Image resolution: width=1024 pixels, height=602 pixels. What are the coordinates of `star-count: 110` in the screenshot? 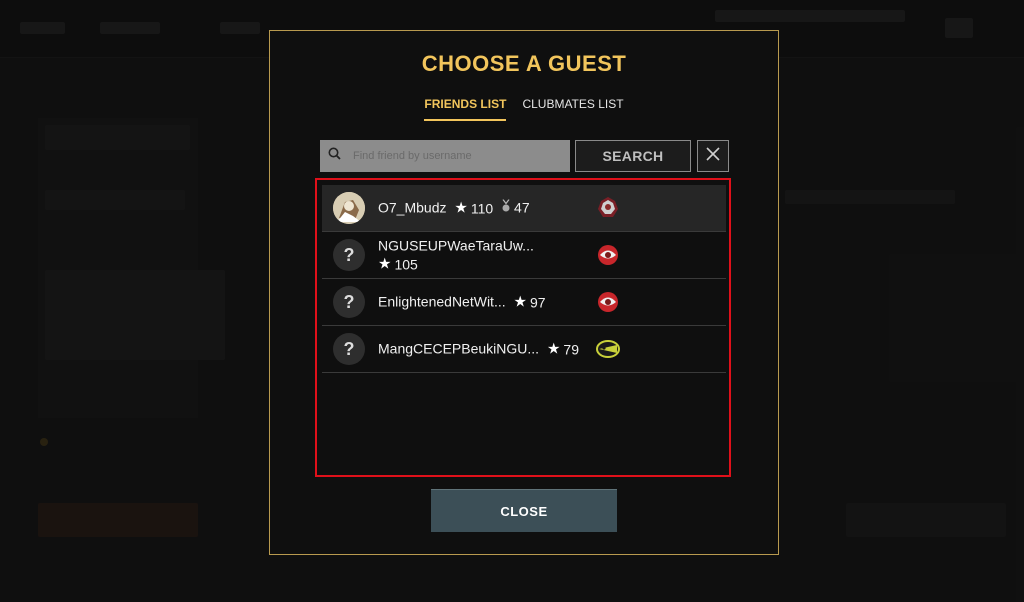 It's located at (482, 208).